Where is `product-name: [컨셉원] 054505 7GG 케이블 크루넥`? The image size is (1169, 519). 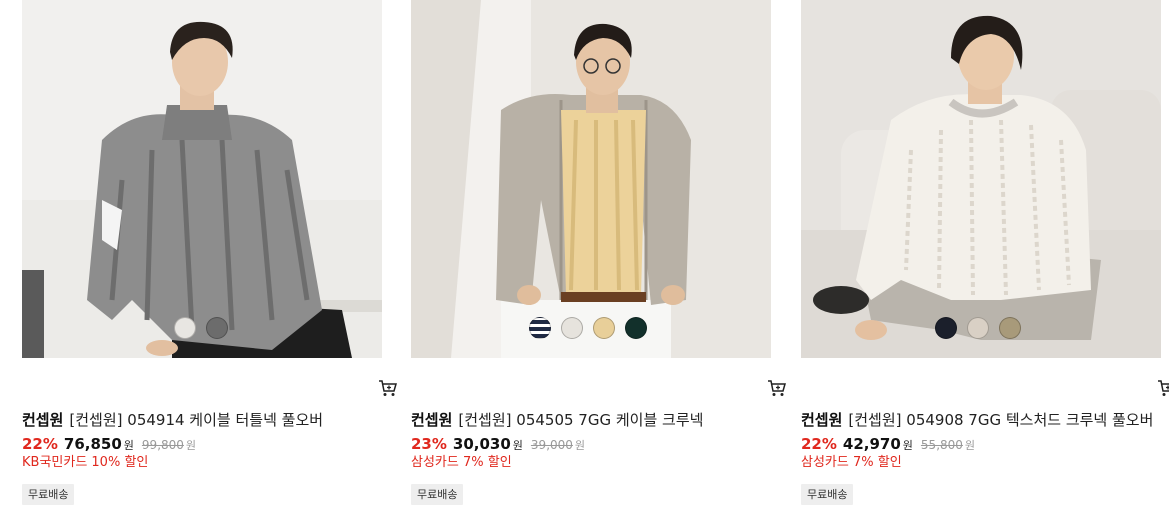 product-name: [컨셉원] 054505 7GG 케이블 크루넥 is located at coordinates (580, 420).